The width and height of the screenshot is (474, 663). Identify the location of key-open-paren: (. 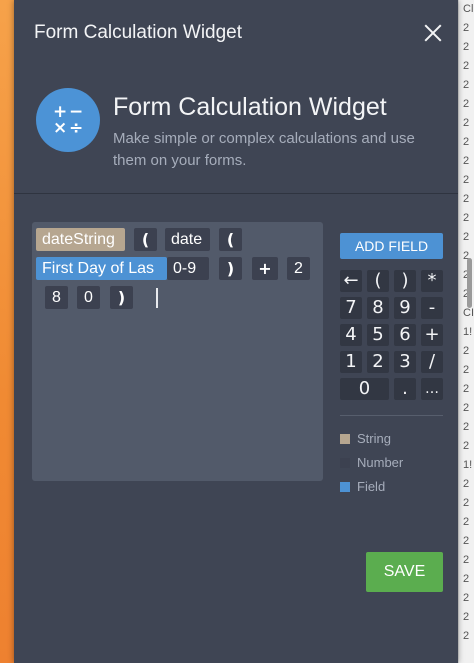
(378, 281).